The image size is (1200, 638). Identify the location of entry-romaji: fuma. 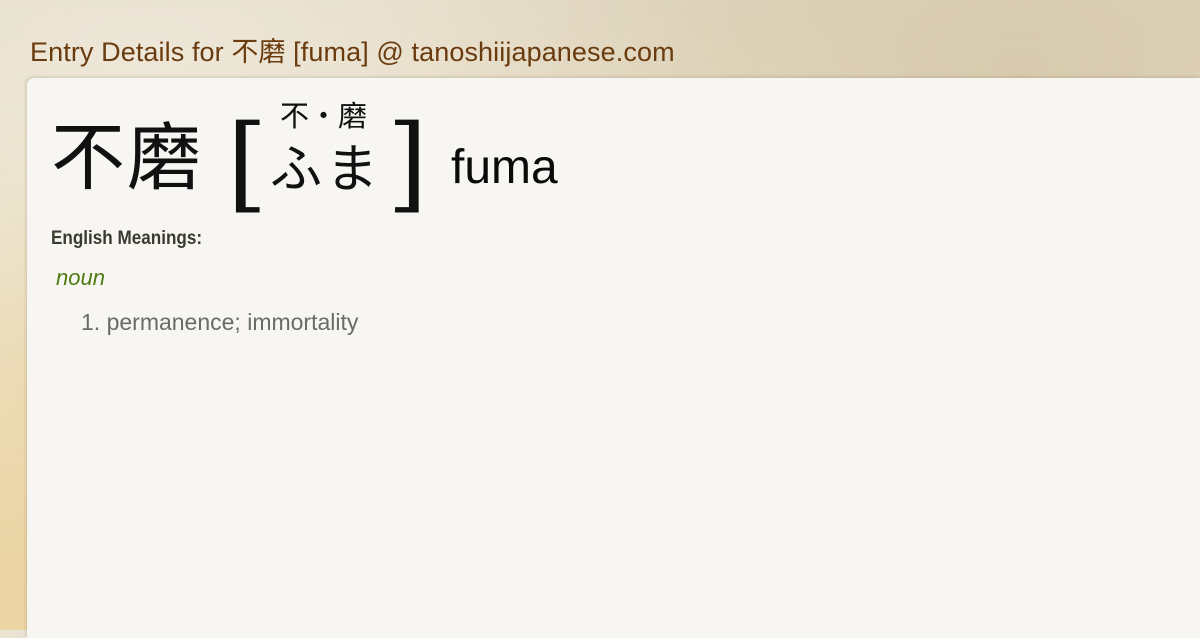
(504, 167).